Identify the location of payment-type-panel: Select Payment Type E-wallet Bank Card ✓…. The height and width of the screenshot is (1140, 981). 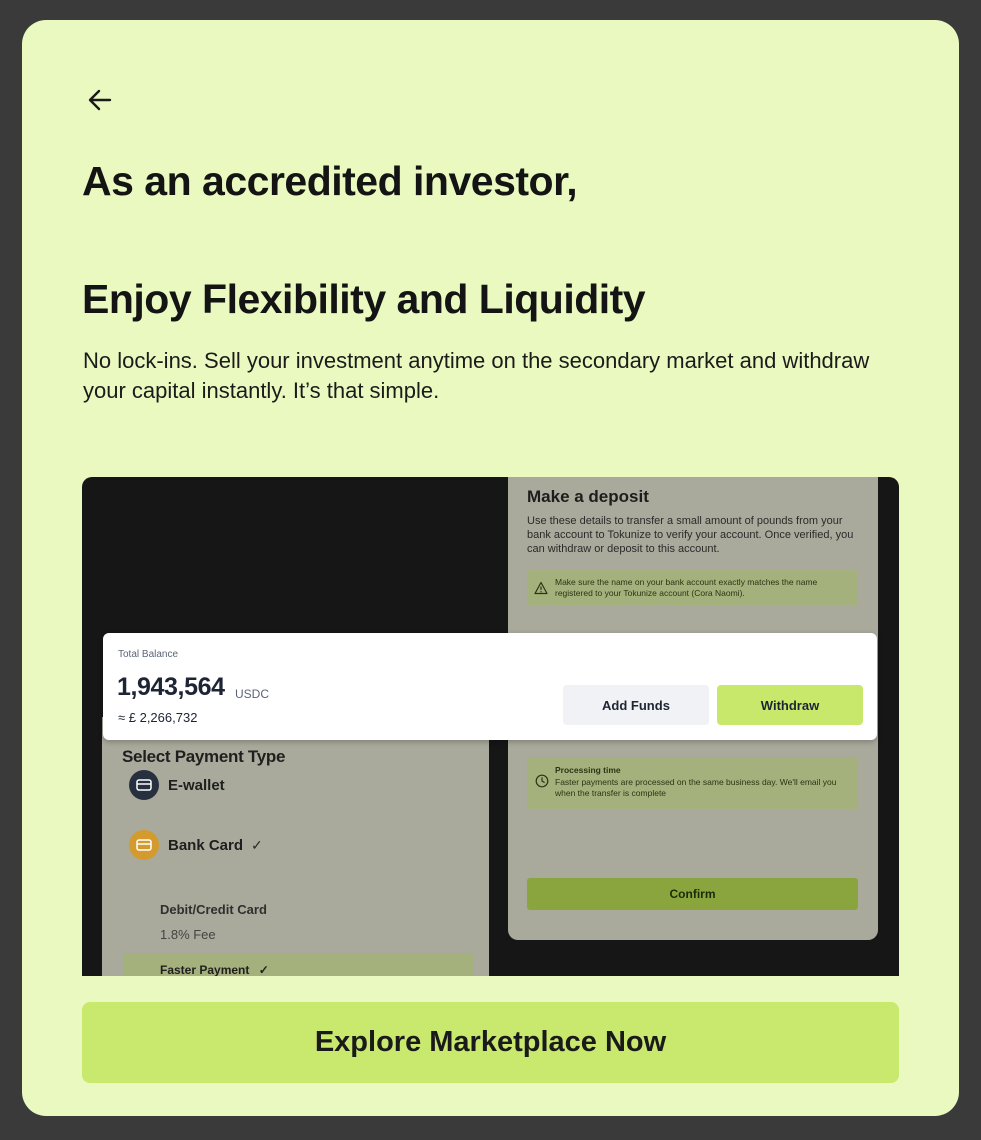
(295, 846).